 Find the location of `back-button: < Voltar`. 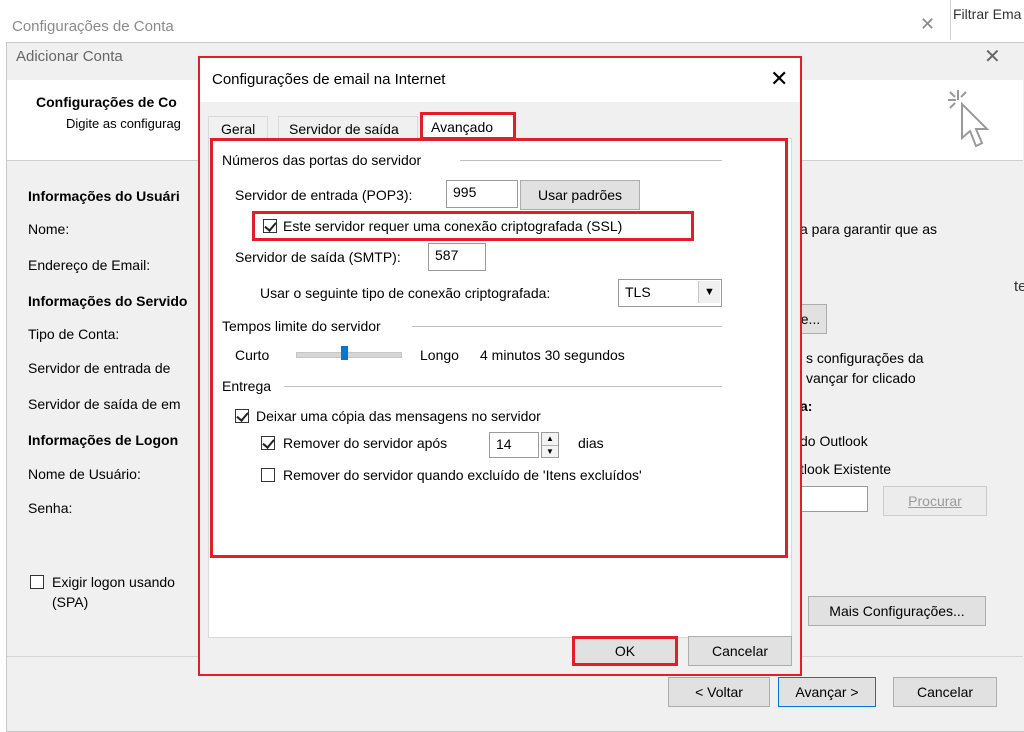

back-button: < Voltar is located at coordinates (719, 692).